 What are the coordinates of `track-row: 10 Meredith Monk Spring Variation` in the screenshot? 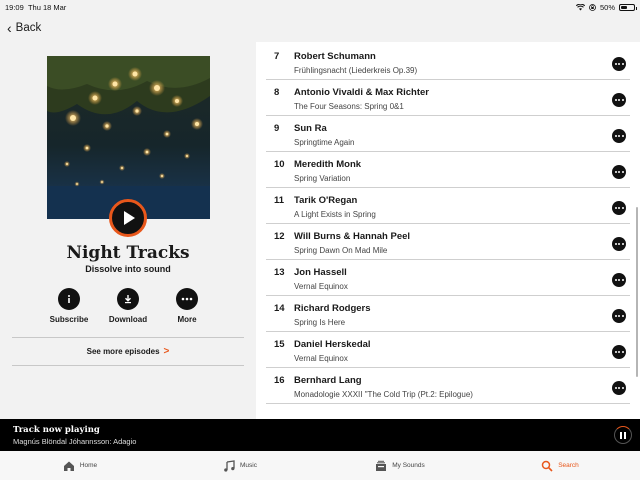 It's located at (448, 170).